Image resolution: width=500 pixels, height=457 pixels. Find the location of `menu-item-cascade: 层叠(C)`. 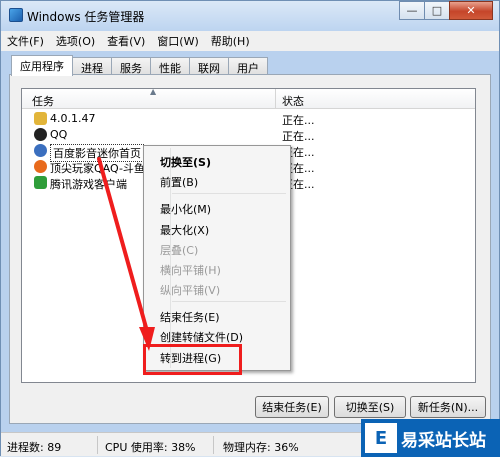

menu-item-cascade: 层叠(C) is located at coordinates (179, 250).